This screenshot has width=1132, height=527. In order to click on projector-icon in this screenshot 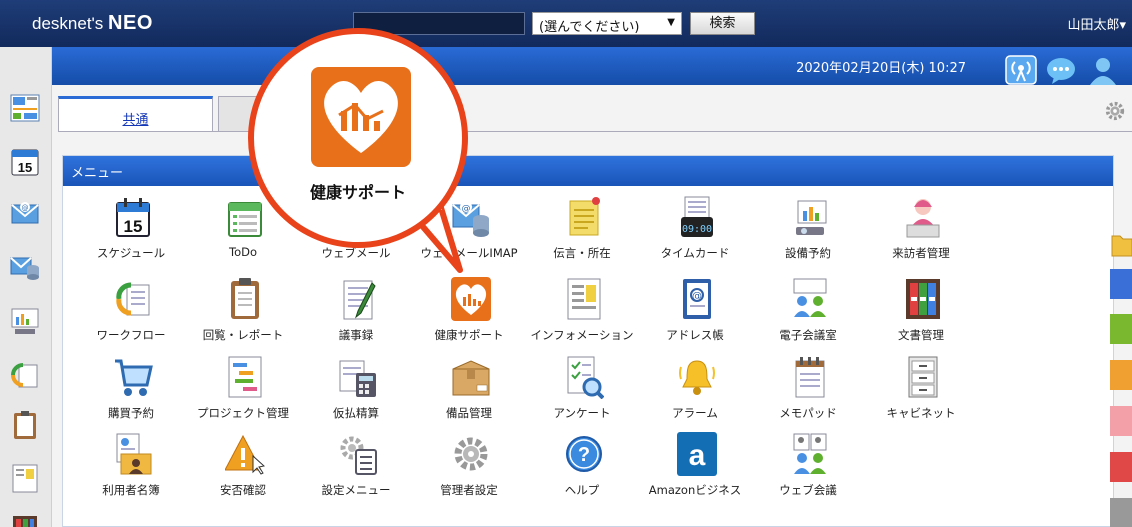, I will do `click(811, 217)`.